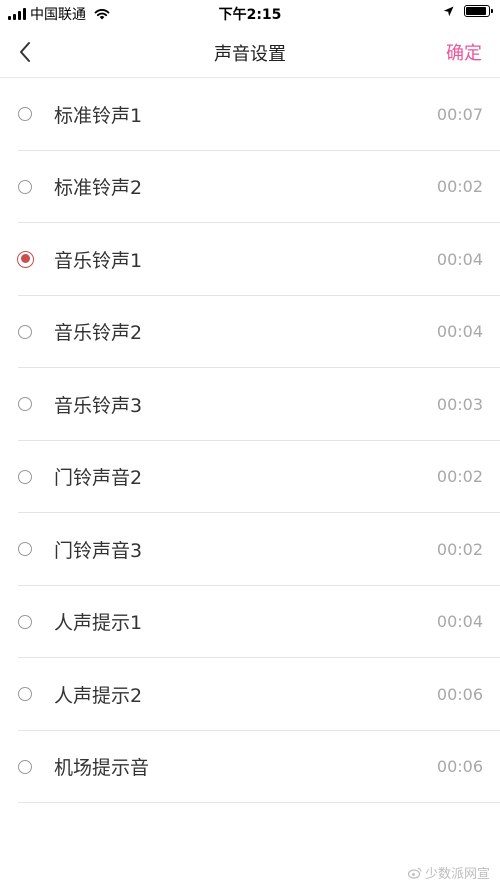 The height and width of the screenshot is (888, 500). What do you see at coordinates (492, 11) in the screenshot?
I see `battery-cap` at bounding box center [492, 11].